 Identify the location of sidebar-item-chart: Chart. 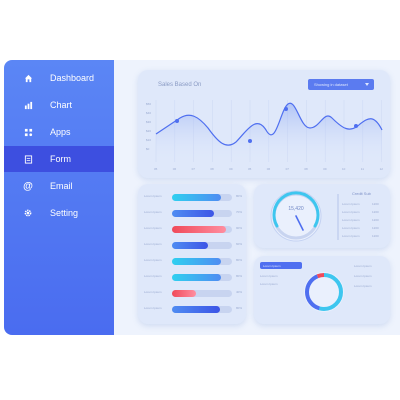
(59, 105).